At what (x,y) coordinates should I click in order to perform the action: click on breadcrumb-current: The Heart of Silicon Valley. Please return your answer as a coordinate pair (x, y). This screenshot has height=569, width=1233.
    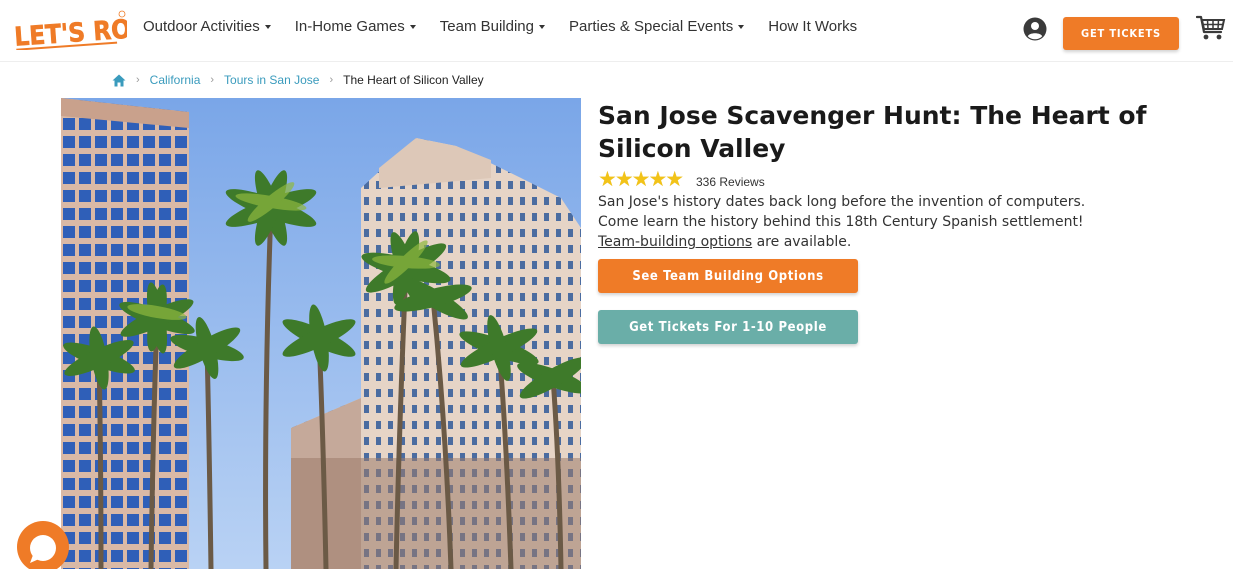
    Looking at the image, I should click on (413, 80).